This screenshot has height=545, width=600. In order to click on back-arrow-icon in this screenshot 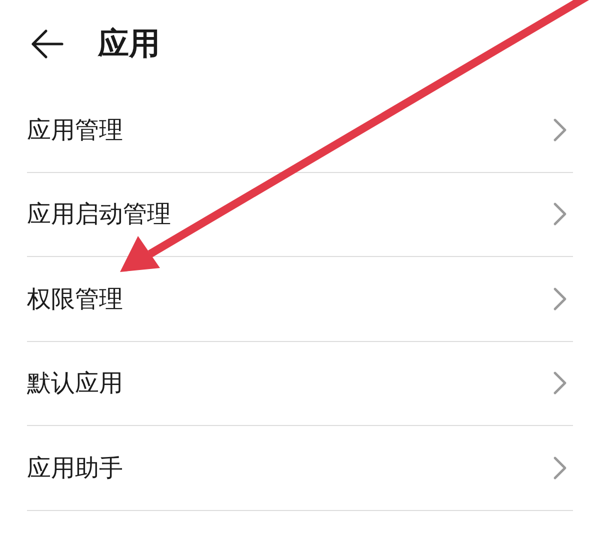, I will do `click(47, 44)`.